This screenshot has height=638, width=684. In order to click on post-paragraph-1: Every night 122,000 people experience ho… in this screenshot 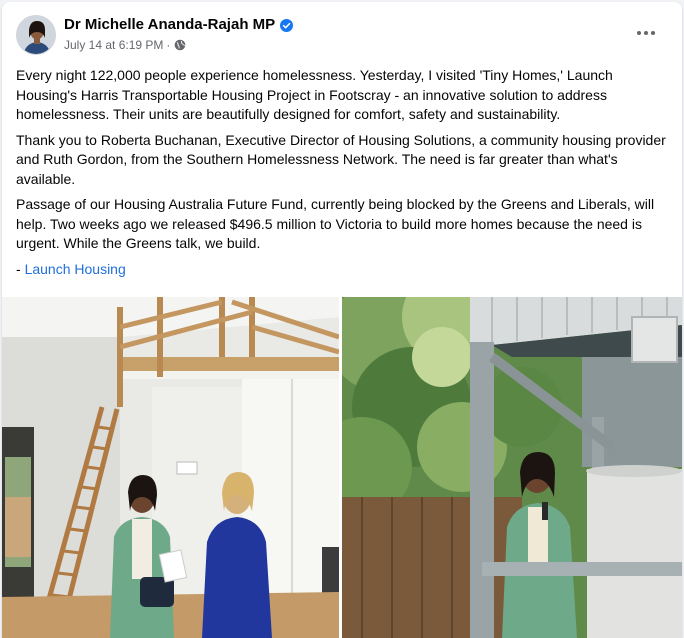, I will do `click(314, 94)`.